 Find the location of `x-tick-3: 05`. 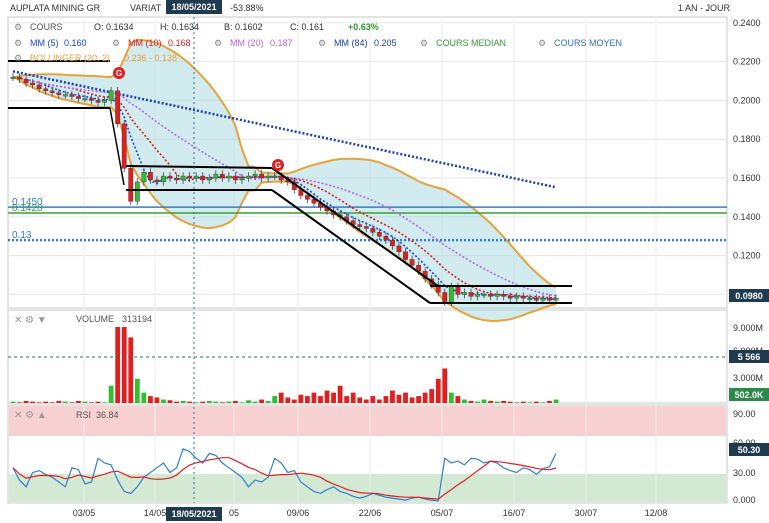

x-tick-3: 05 is located at coordinates (234, 513).